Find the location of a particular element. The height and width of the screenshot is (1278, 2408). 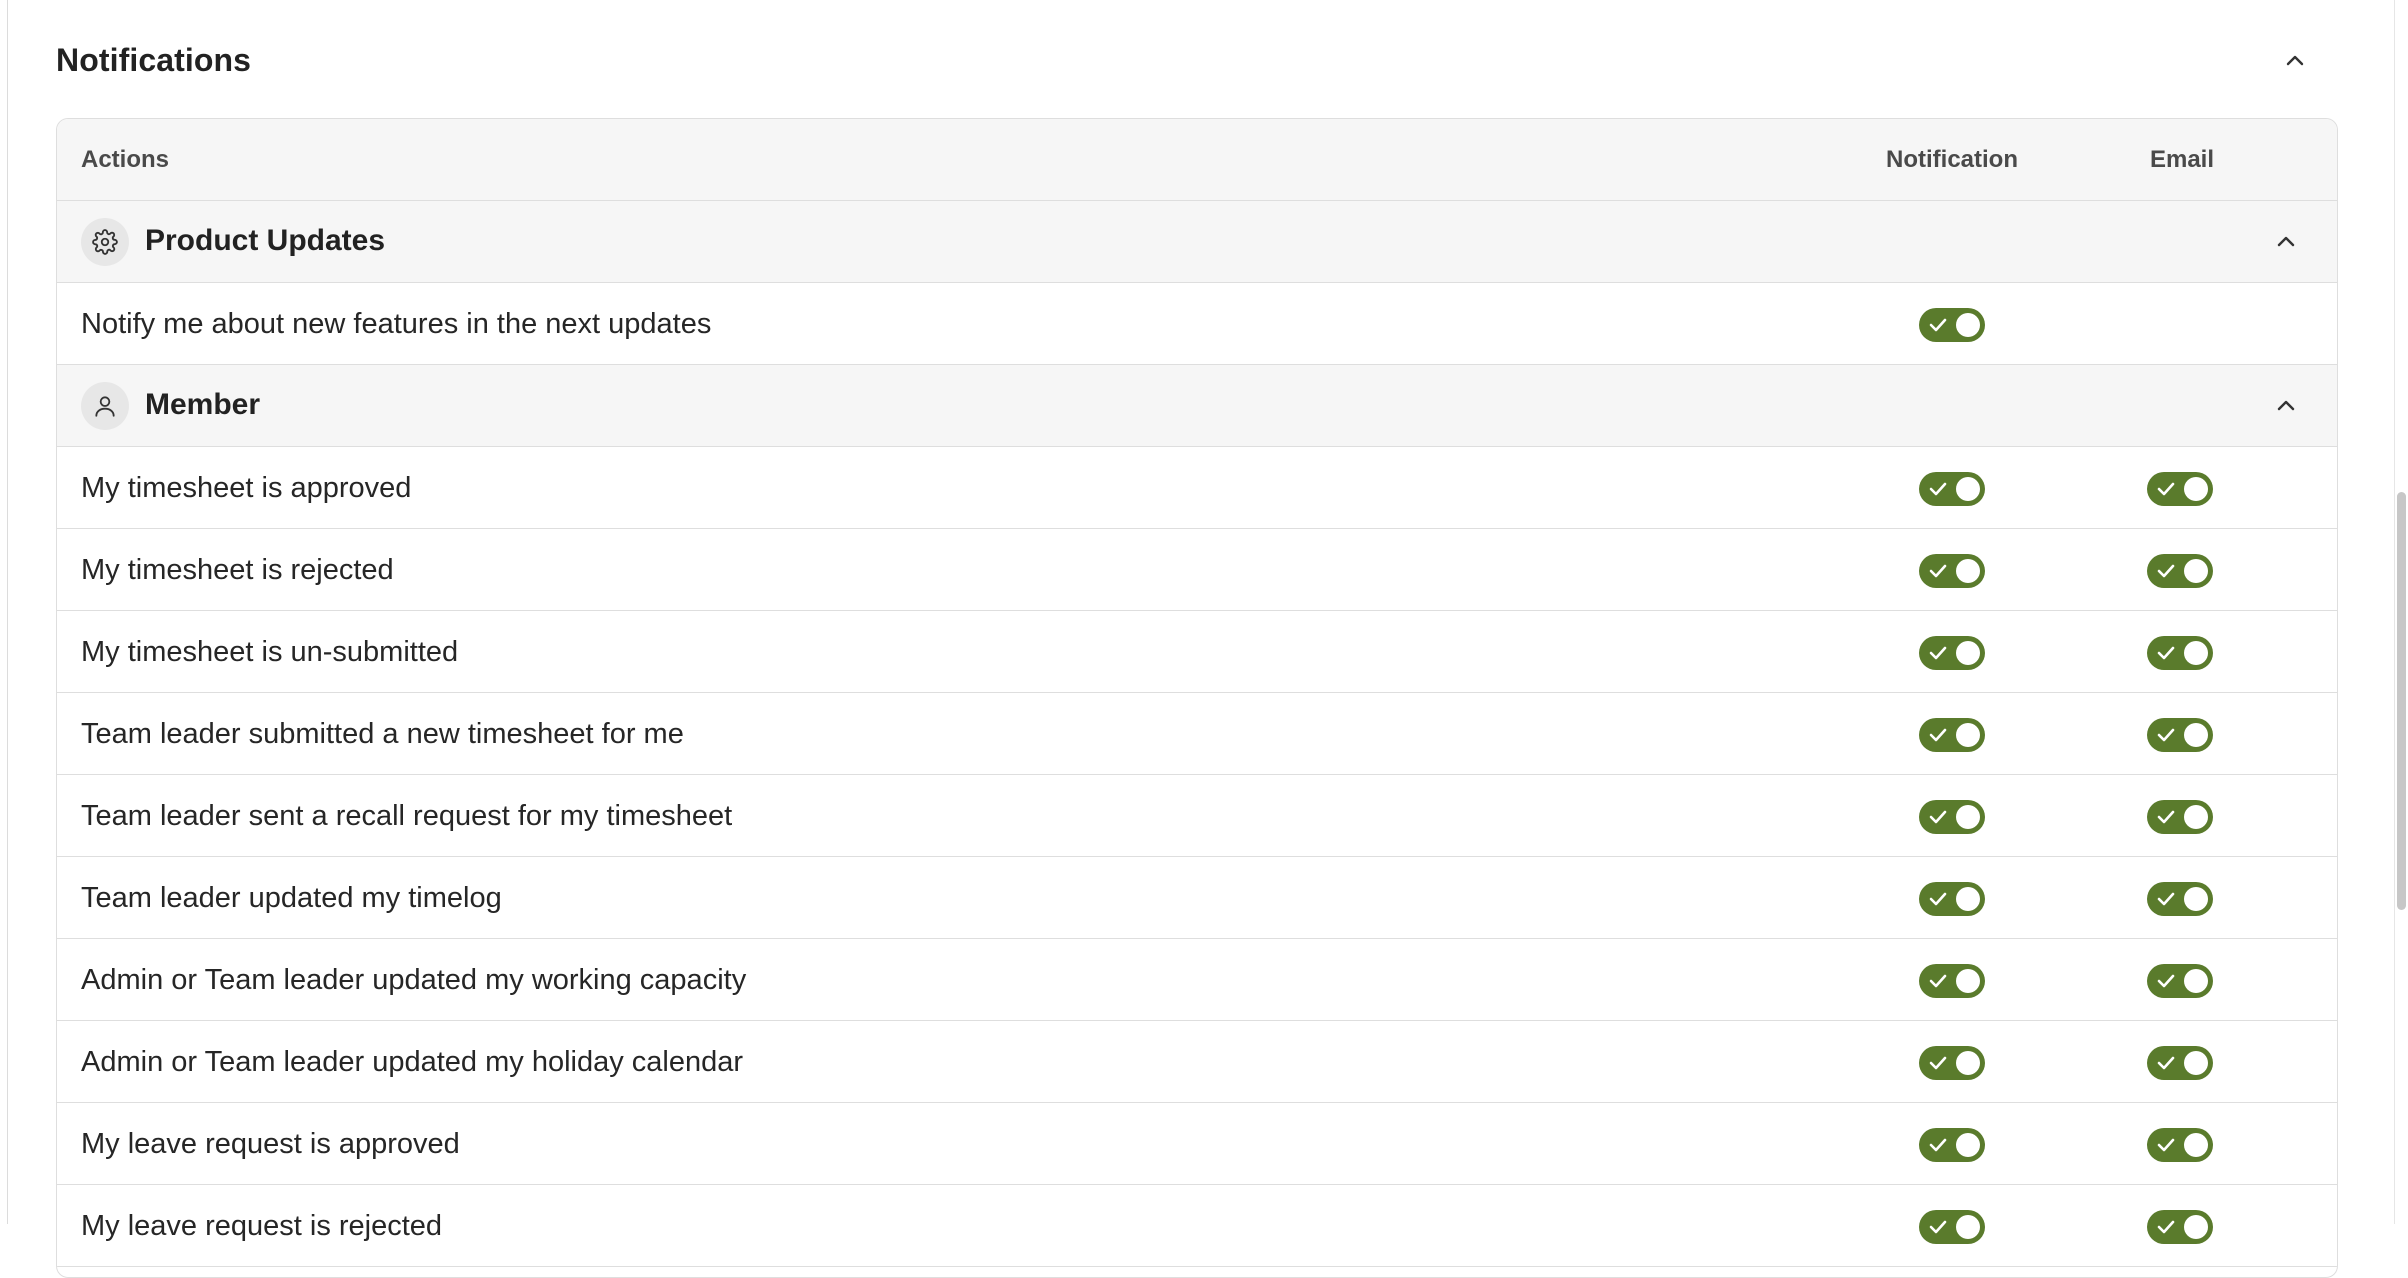

column-header-notification: Notification is located at coordinates (1952, 159).